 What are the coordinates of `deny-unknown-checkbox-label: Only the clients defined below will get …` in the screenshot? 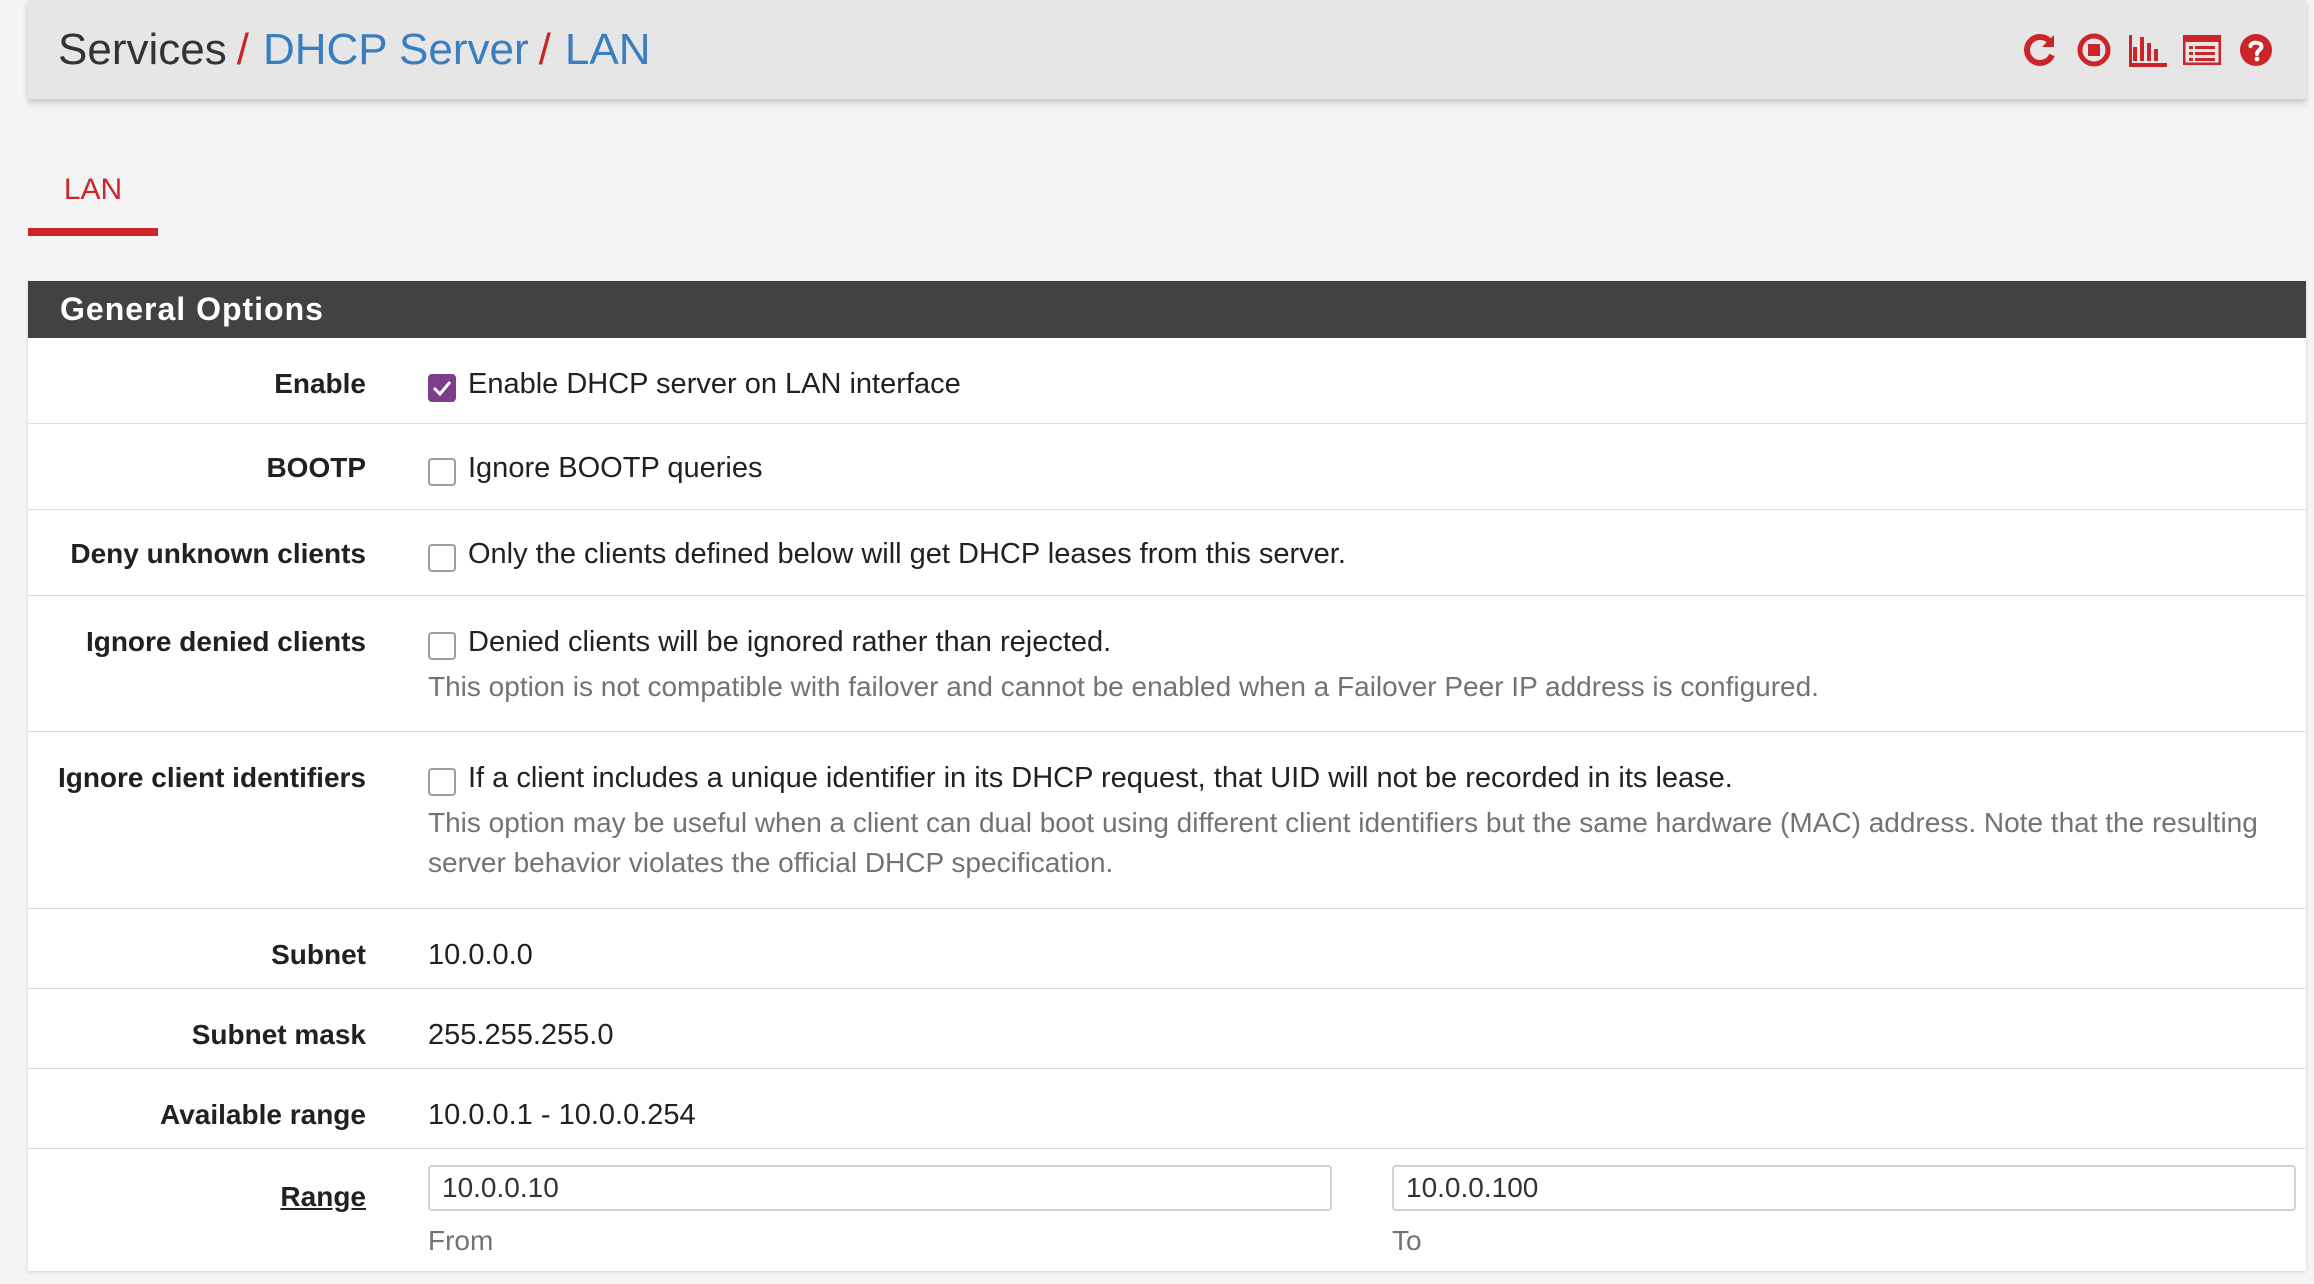 It's located at (907, 554).